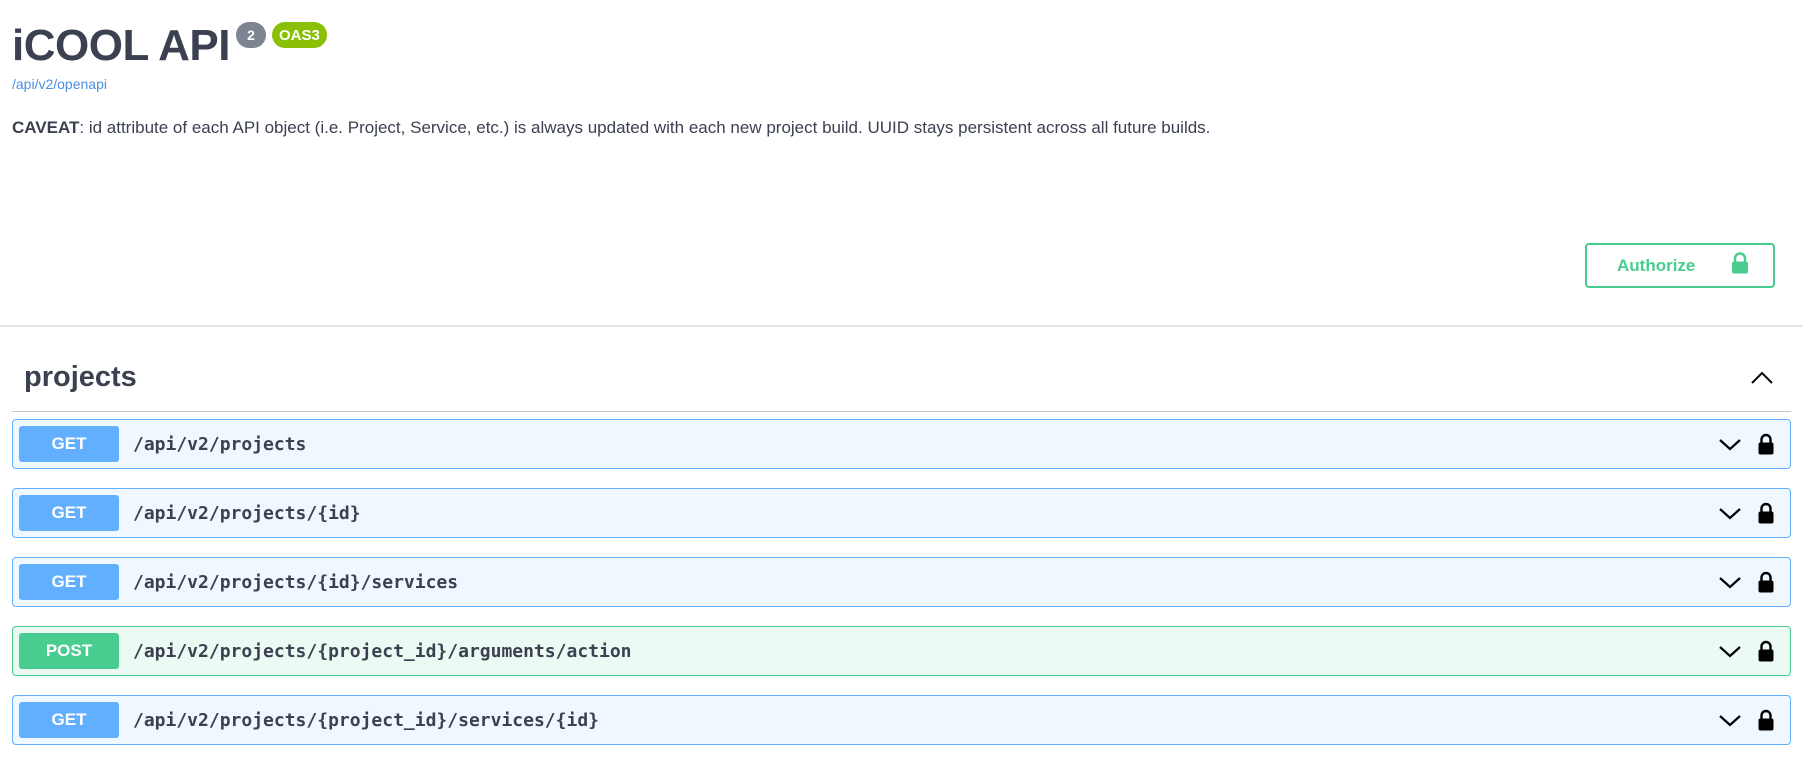 Image resolution: width=1803 pixels, height=774 pixels. I want to click on operation-path: /api/v2/projects, so click(925, 444).